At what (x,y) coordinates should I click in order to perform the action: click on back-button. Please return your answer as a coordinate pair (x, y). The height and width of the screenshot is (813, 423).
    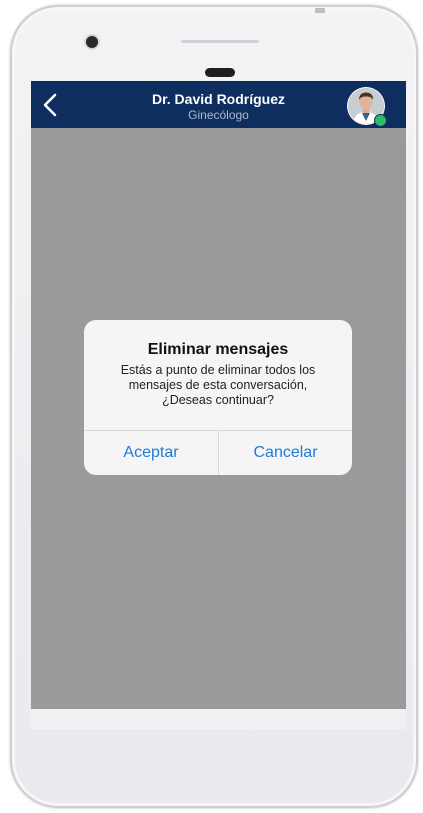
    Looking at the image, I should click on (50, 105).